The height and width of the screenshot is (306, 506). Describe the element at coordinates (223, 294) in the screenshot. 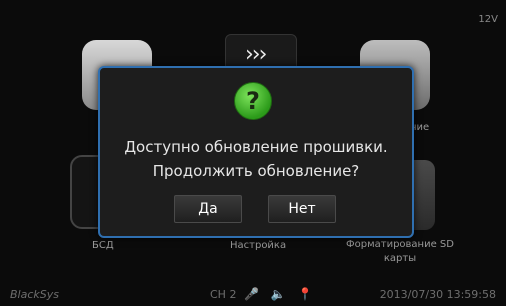

I see `channel-indicator: CH 2` at that location.